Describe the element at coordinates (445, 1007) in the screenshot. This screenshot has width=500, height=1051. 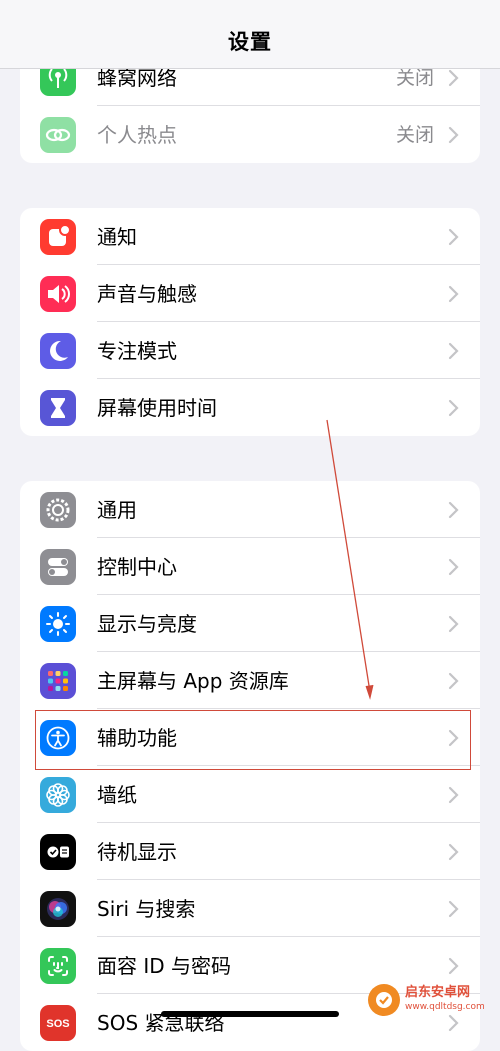
I see `watermark-url: www.qdltdsg.com` at that location.